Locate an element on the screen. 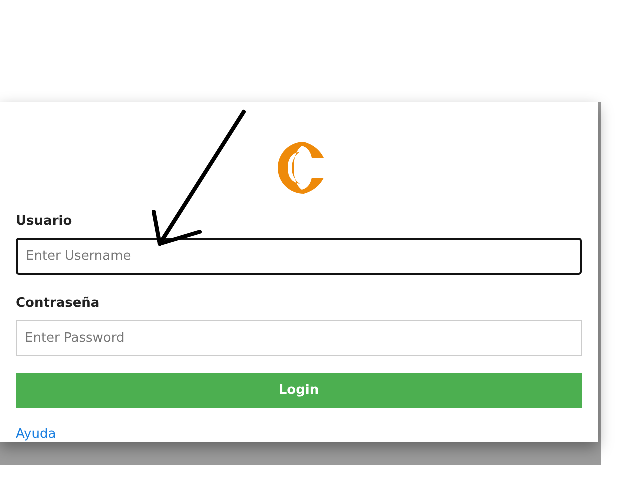 Image resolution: width=622 pixels, height=484 pixels. help-link: Ayuda is located at coordinates (36, 434).